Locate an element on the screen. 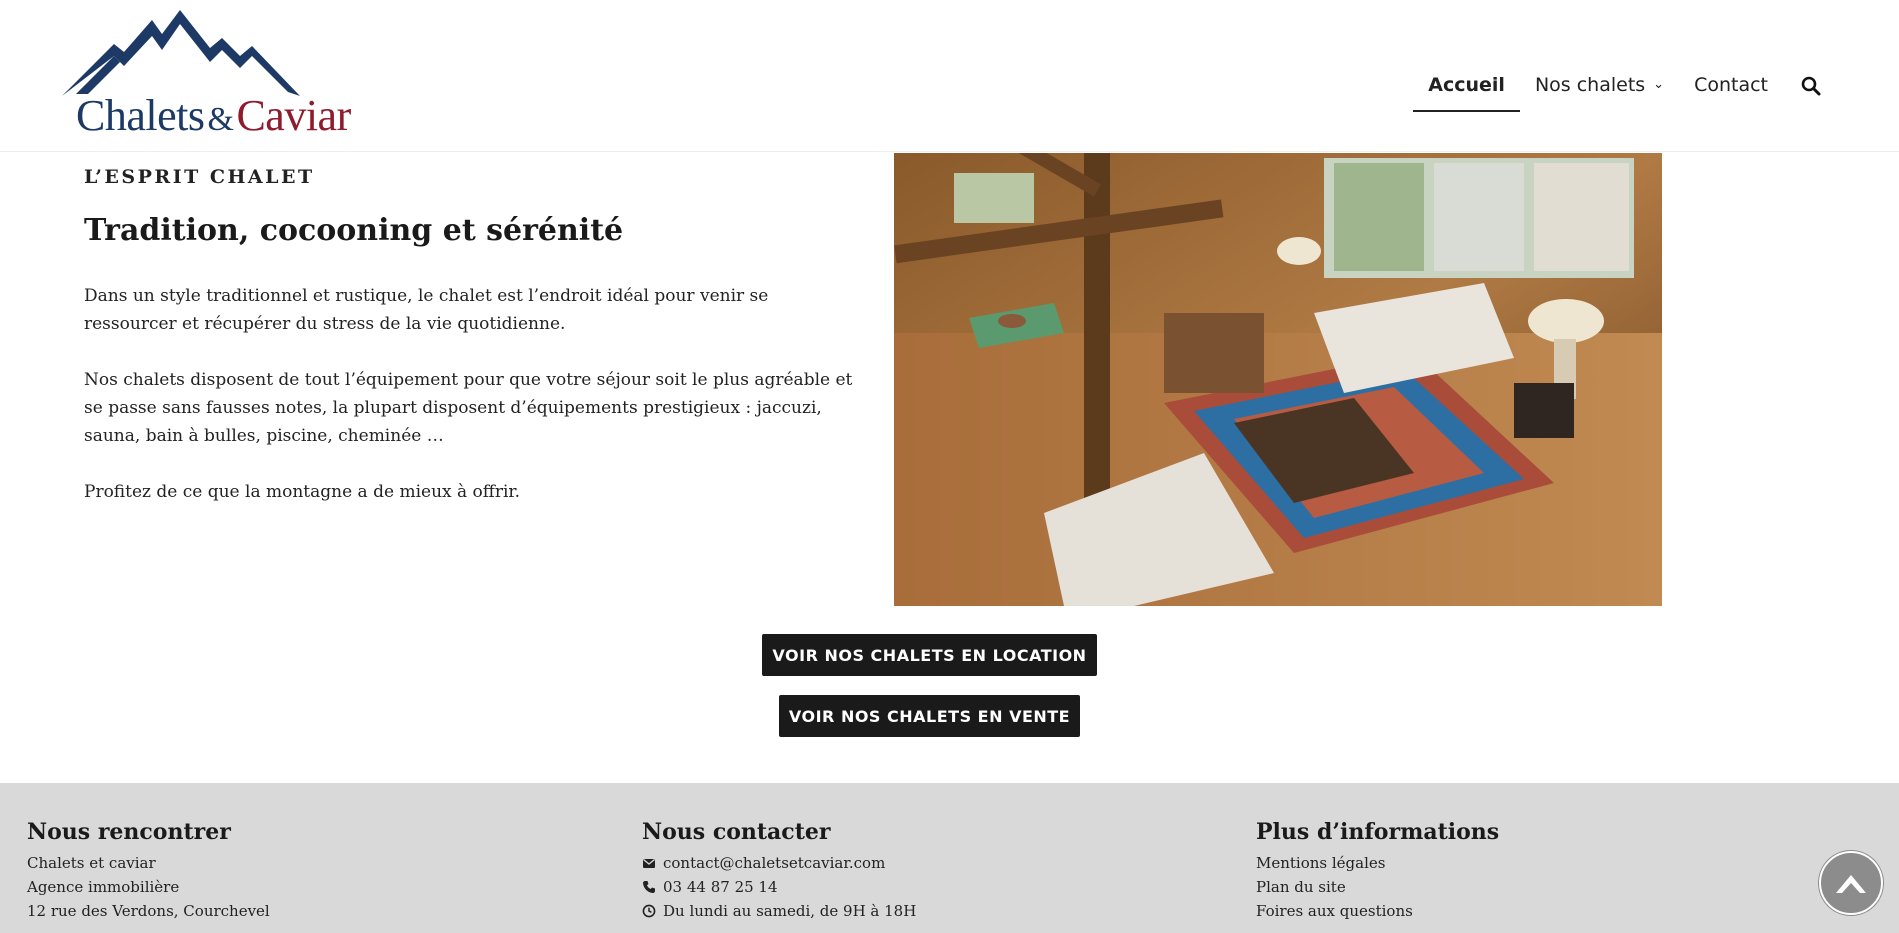 The height and width of the screenshot is (933, 1899). nav-item-nos-chalets: Nos chalets ⌄ is located at coordinates (1599, 90).